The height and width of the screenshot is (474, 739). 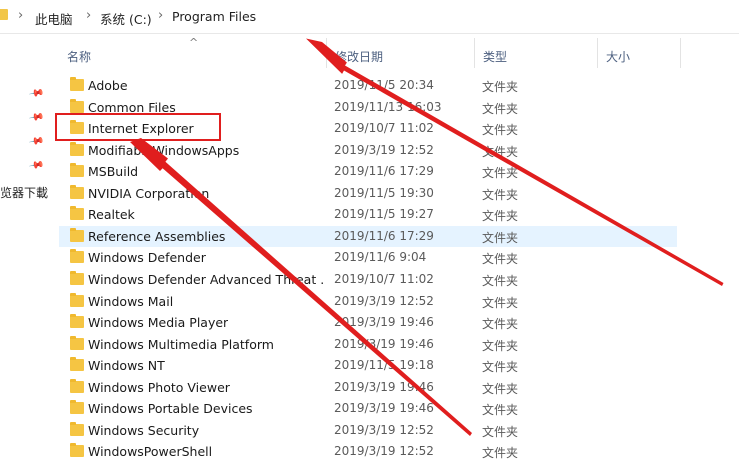 I want to click on file-row: Windows Photo Viewer 2019/3/19 19:46 文件夹, so click(x=368, y=387).